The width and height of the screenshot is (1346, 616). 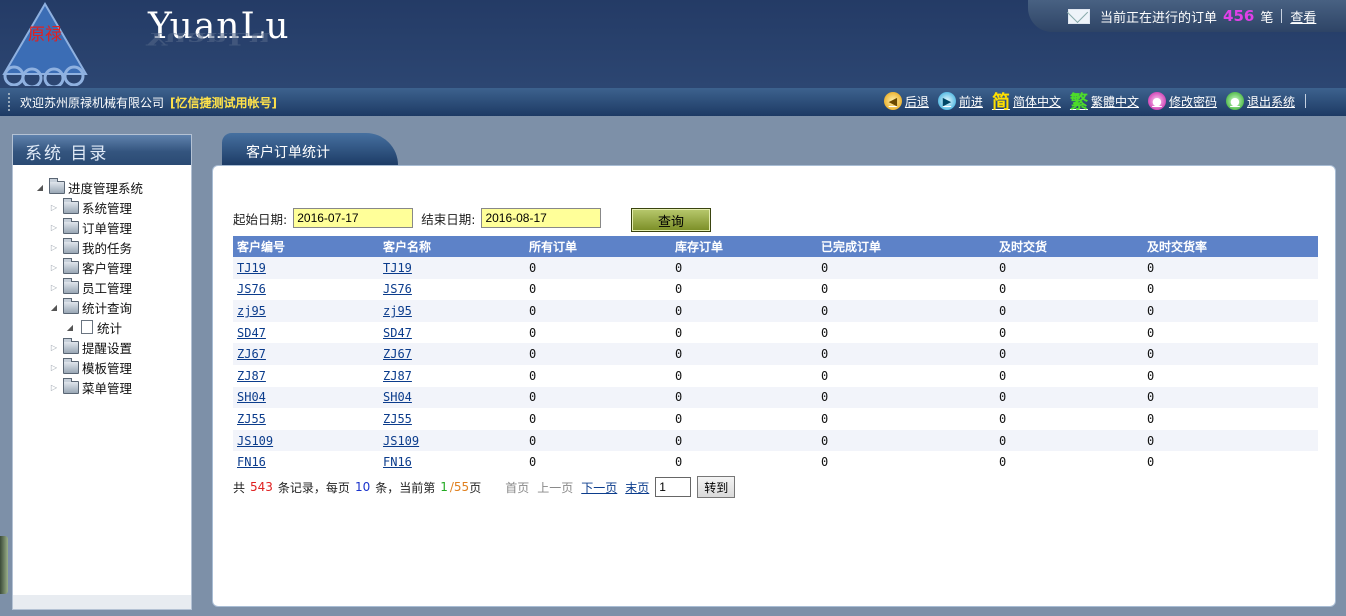 What do you see at coordinates (251, 462) in the screenshot?
I see `customer-code-link: FN16` at bounding box center [251, 462].